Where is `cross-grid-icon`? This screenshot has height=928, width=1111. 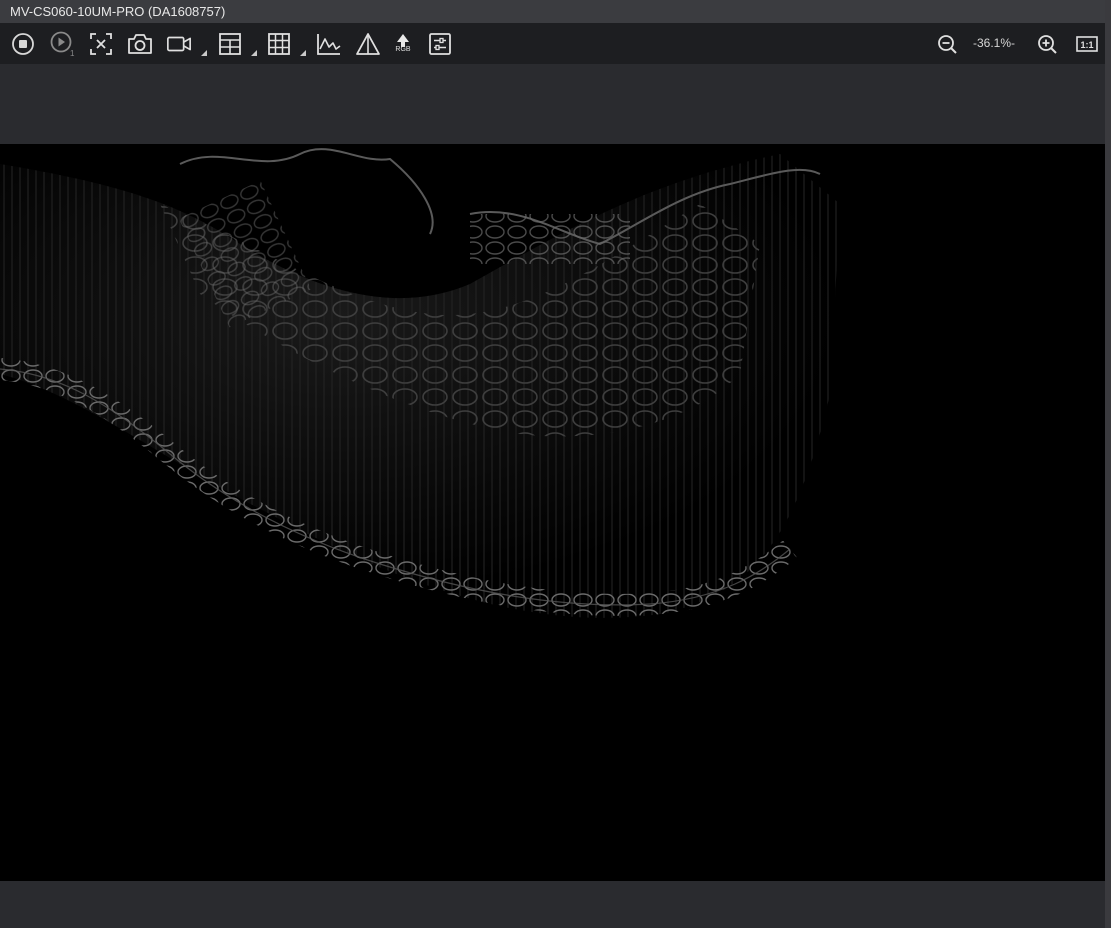 cross-grid-icon is located at coordinates (230, 44).